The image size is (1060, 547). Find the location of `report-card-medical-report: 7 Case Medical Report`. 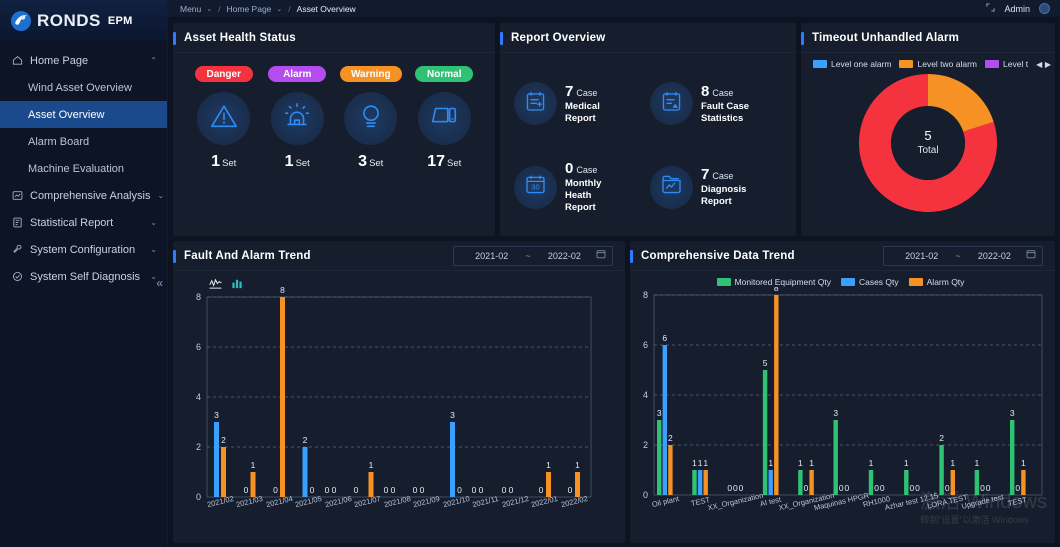

report-card-medical-report: 7 Case Medical Report is located at coordinates (581, 104).